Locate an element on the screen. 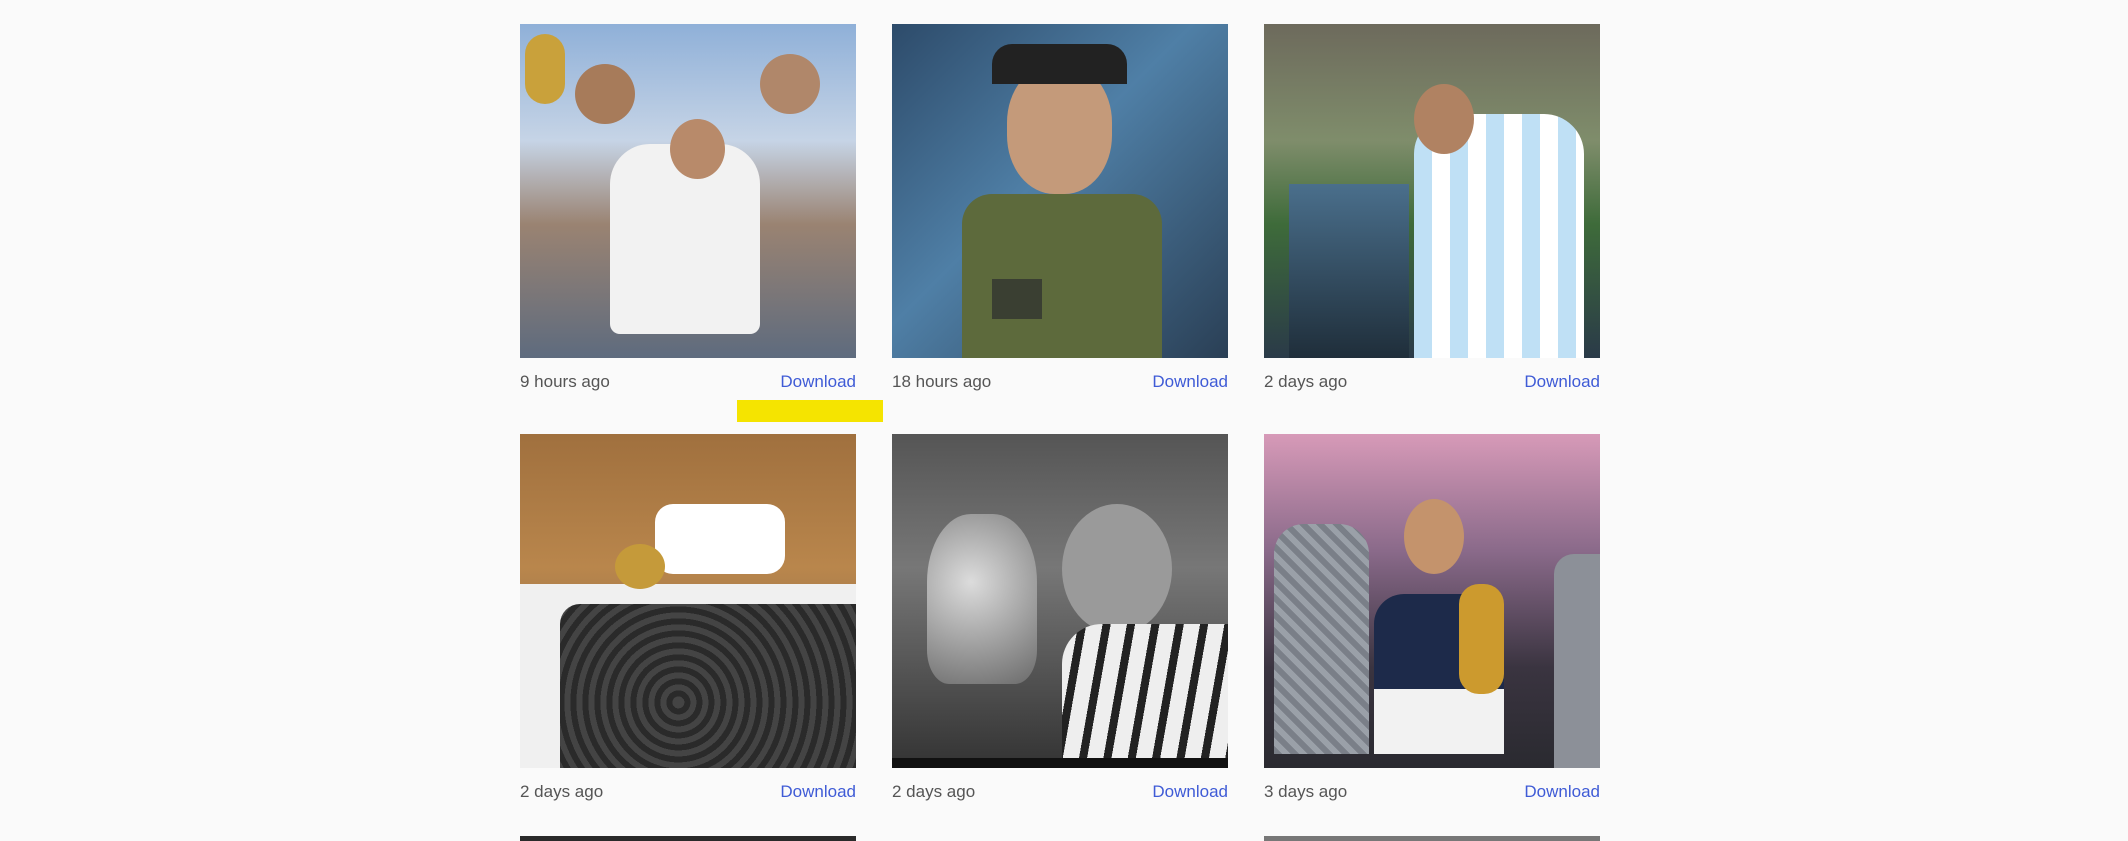 This screenshot has width=2128, height=841. post-time: 3 days ago is located at coordinates (1306, 791).